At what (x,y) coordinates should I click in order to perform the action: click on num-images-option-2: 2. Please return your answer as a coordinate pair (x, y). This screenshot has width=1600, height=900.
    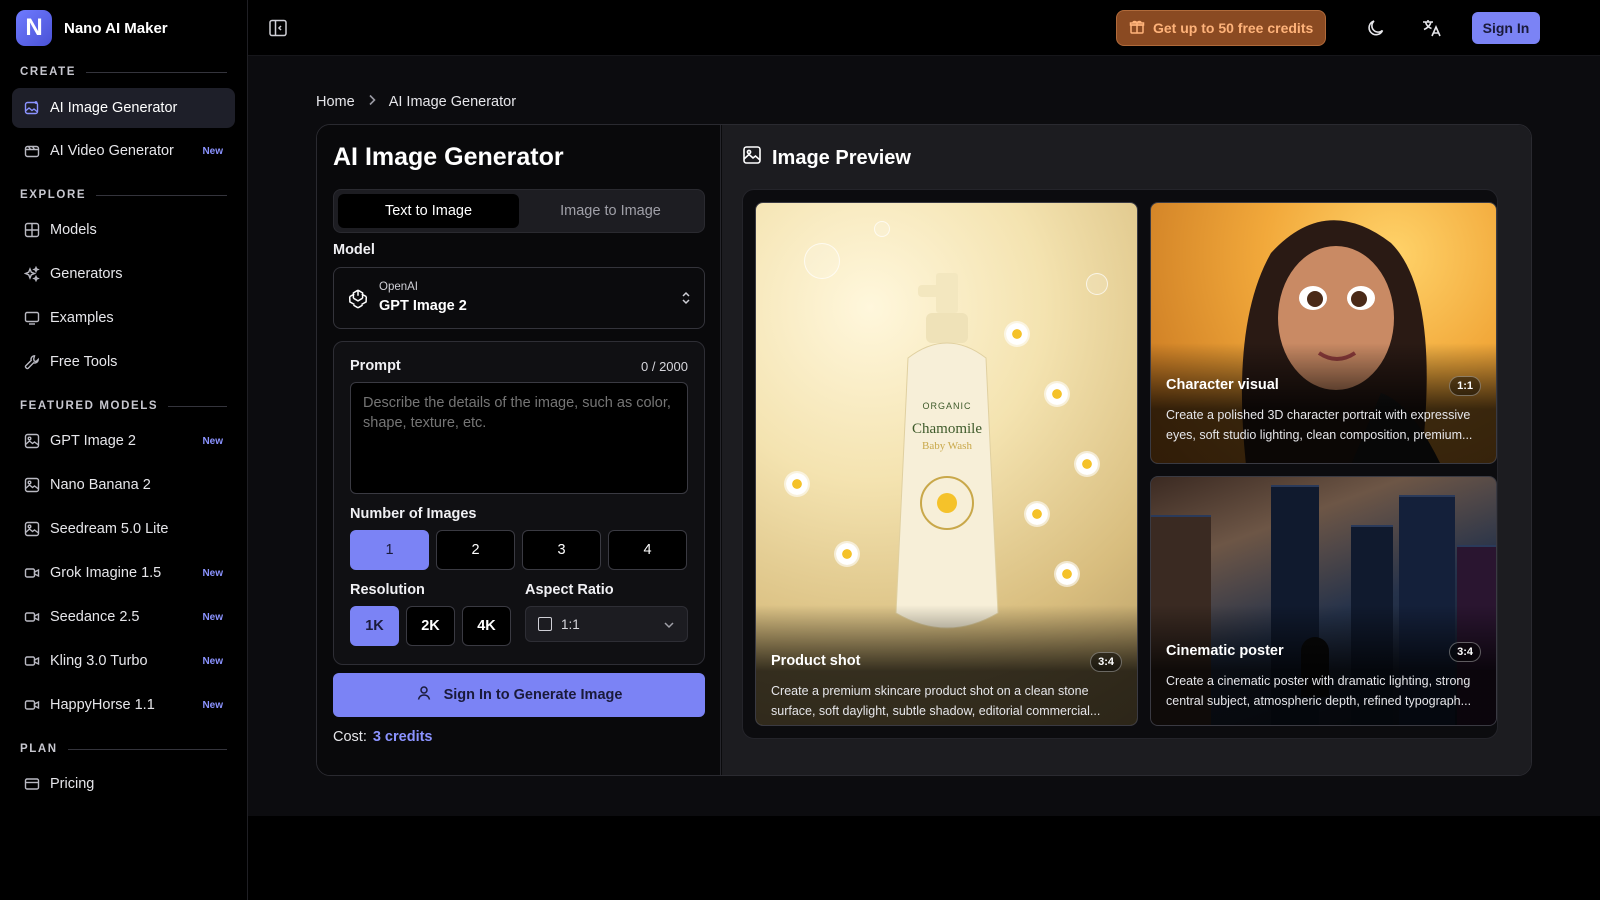
    Looking at the image, I should click on (475, 550).